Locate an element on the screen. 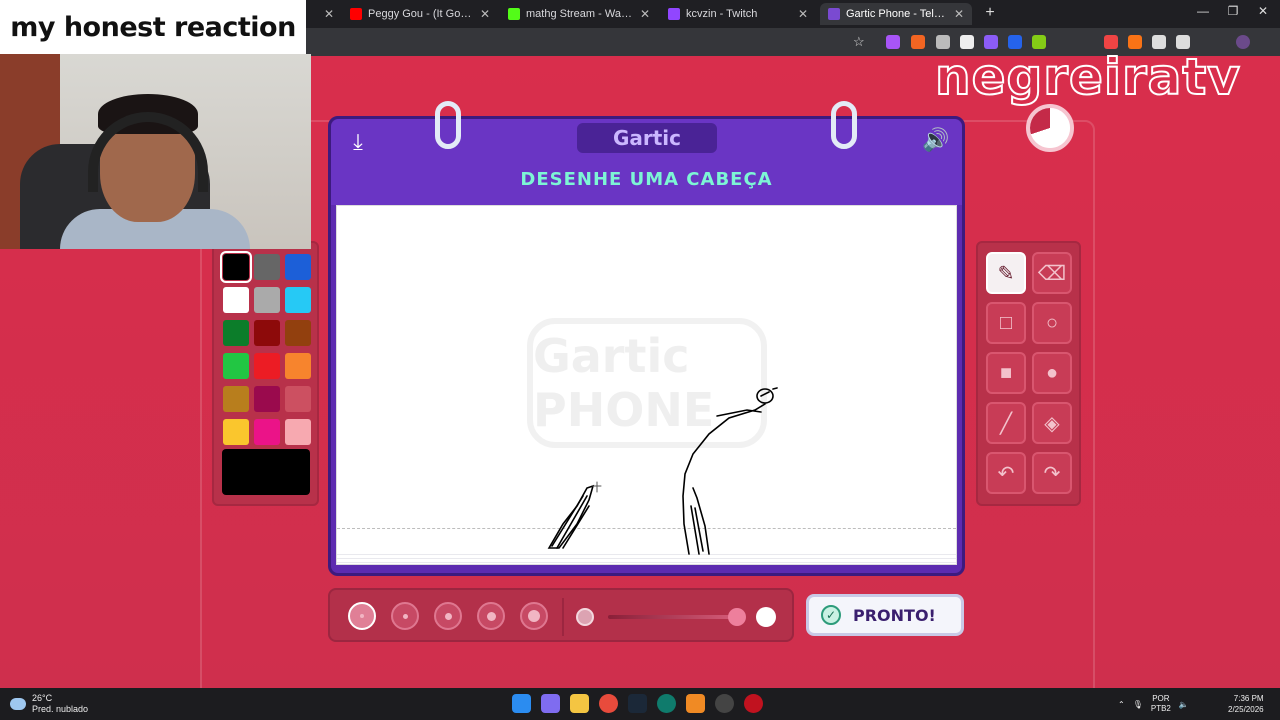  color-swatch-rose is located at coordinates (298, 399).